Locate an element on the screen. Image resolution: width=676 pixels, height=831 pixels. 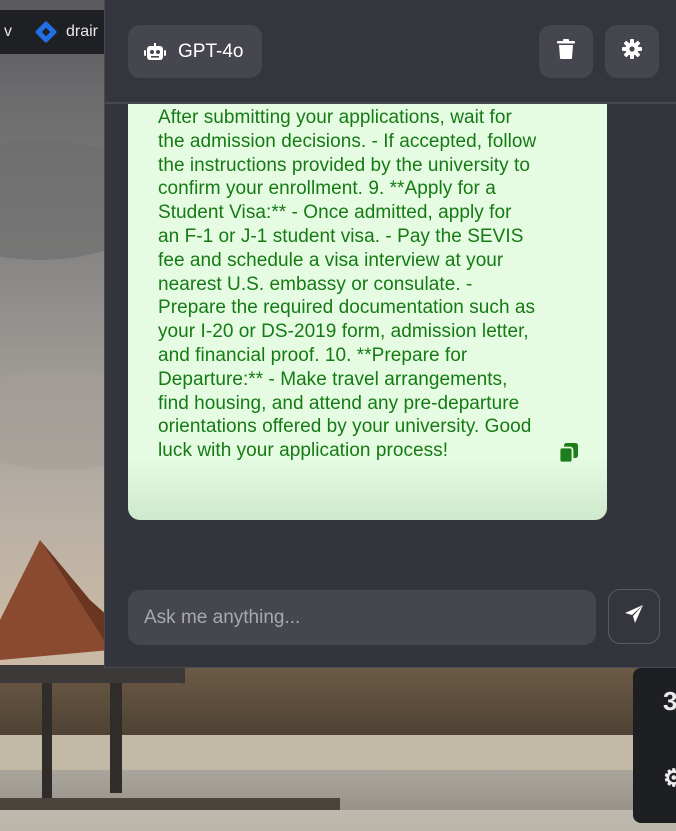
chat-input is located at coordinates (362, 617).